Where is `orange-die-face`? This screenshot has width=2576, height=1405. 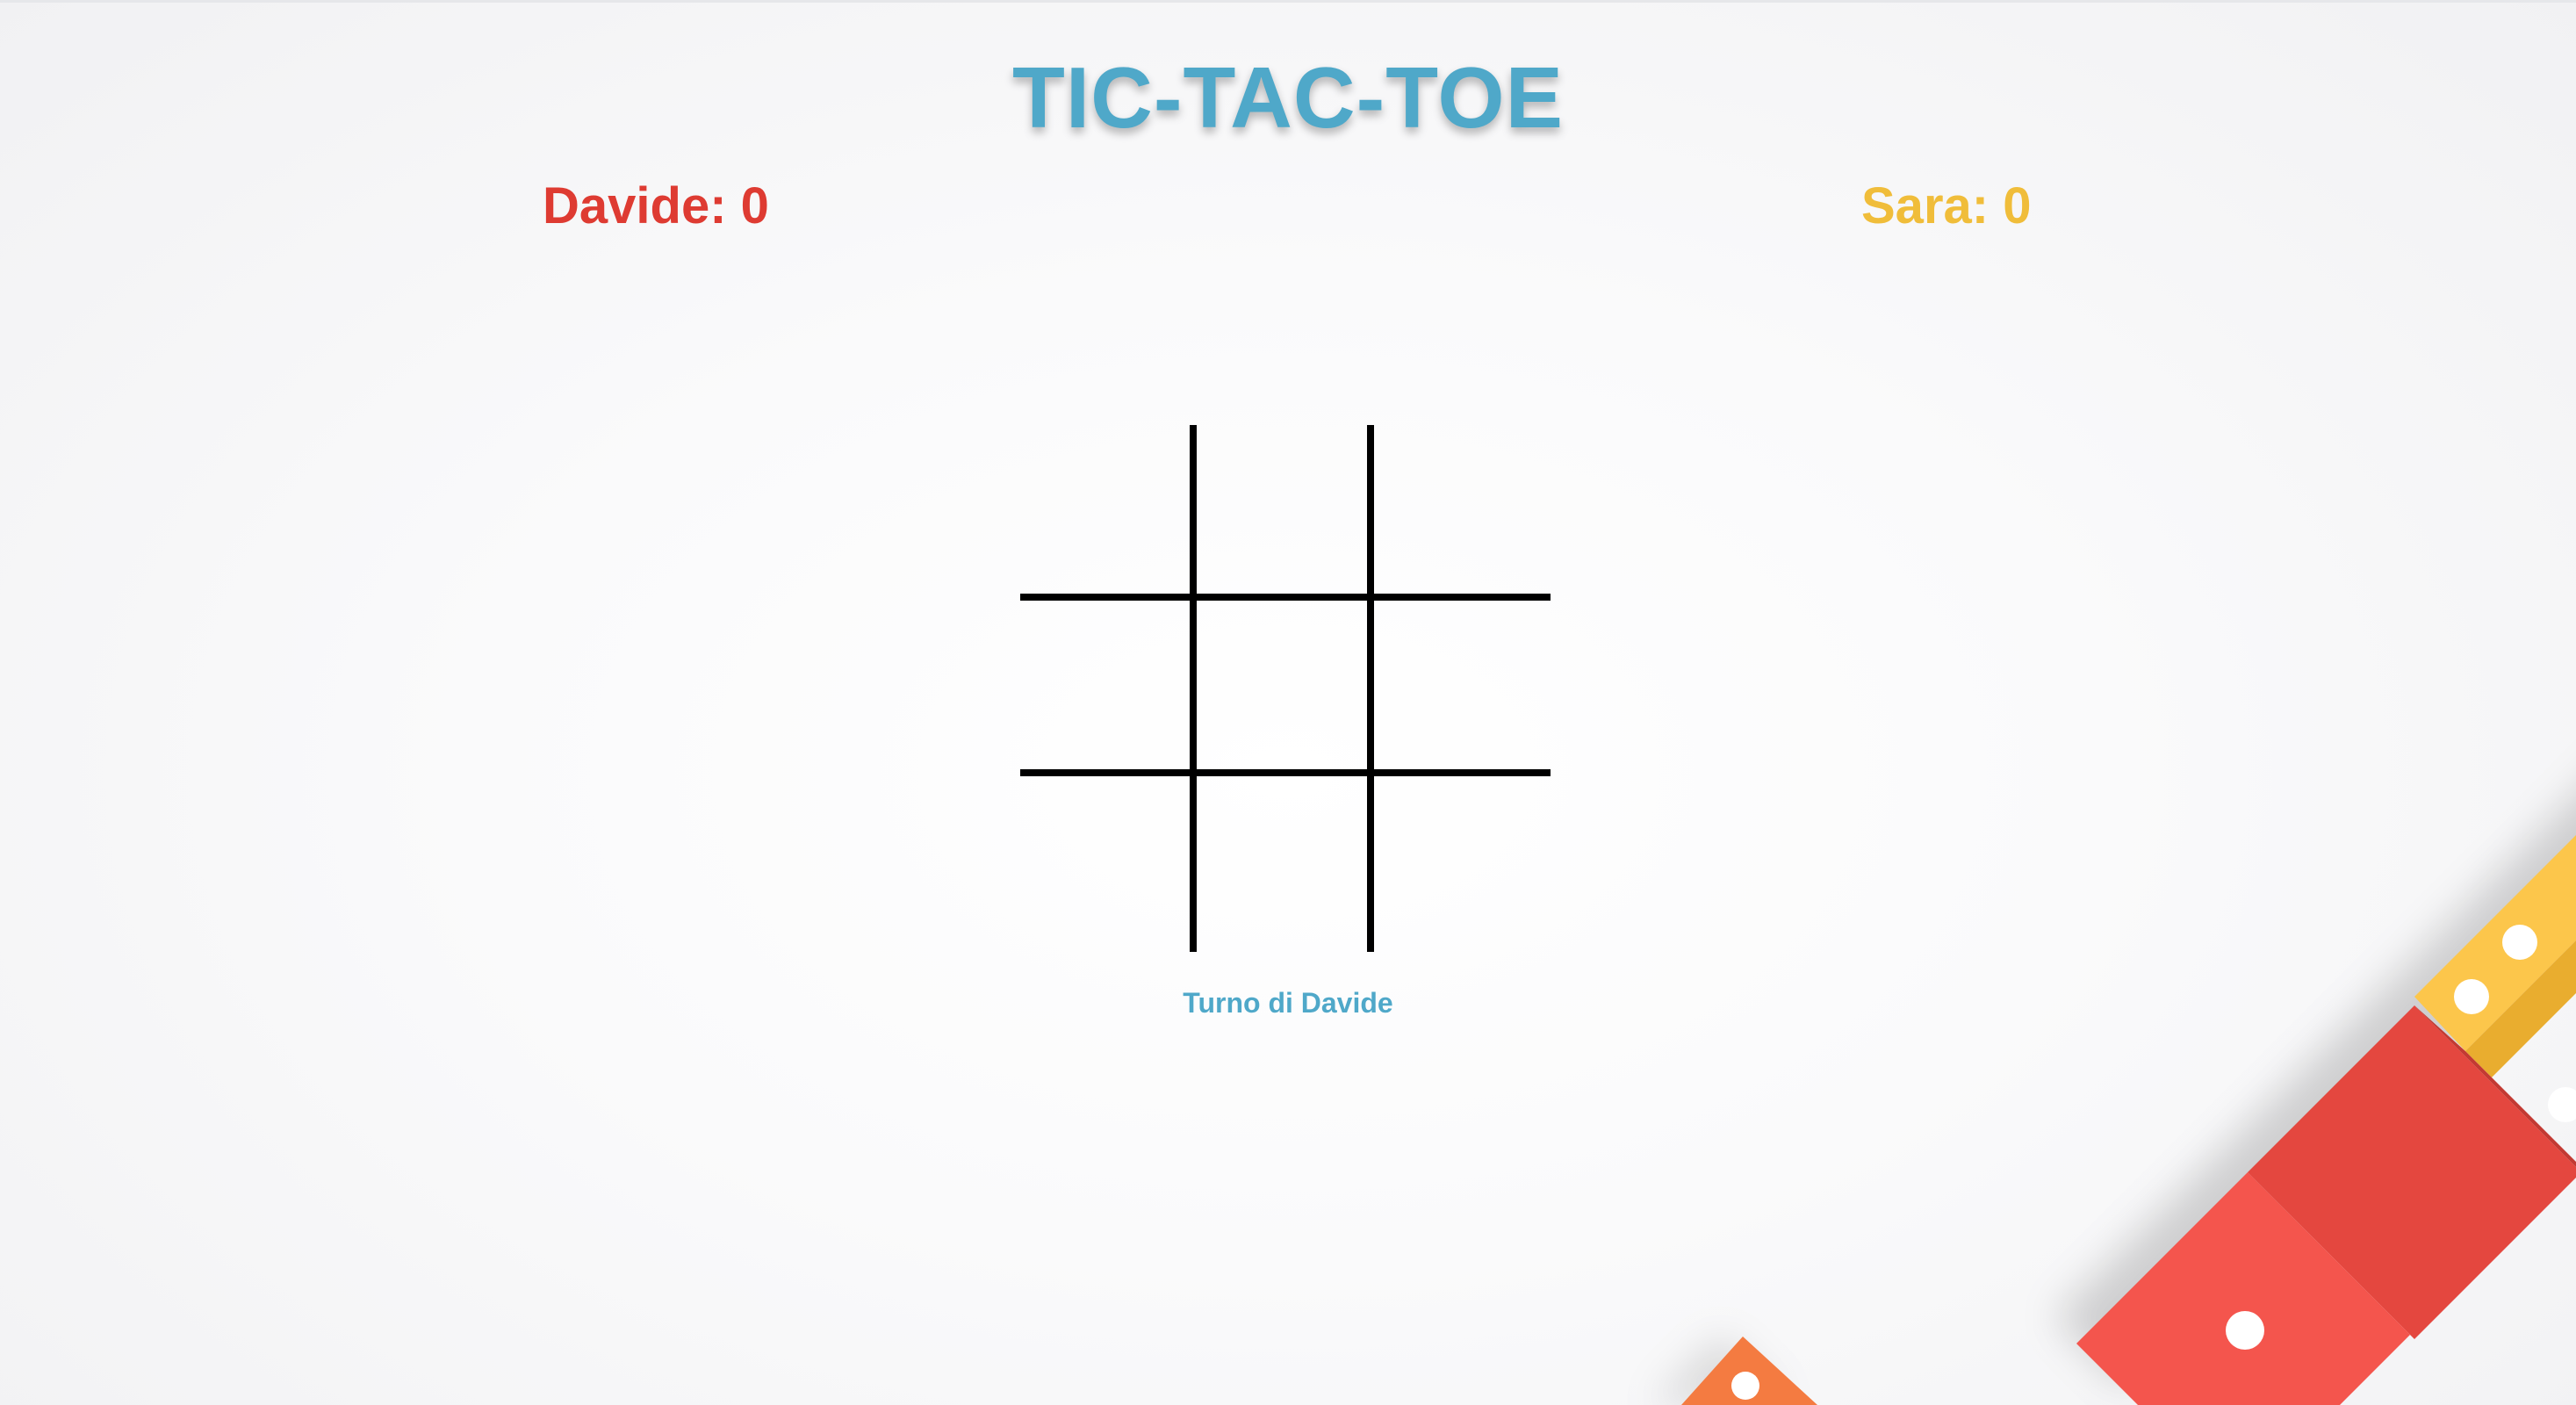 orange-die-face is located at coordinates (1749, 1371).